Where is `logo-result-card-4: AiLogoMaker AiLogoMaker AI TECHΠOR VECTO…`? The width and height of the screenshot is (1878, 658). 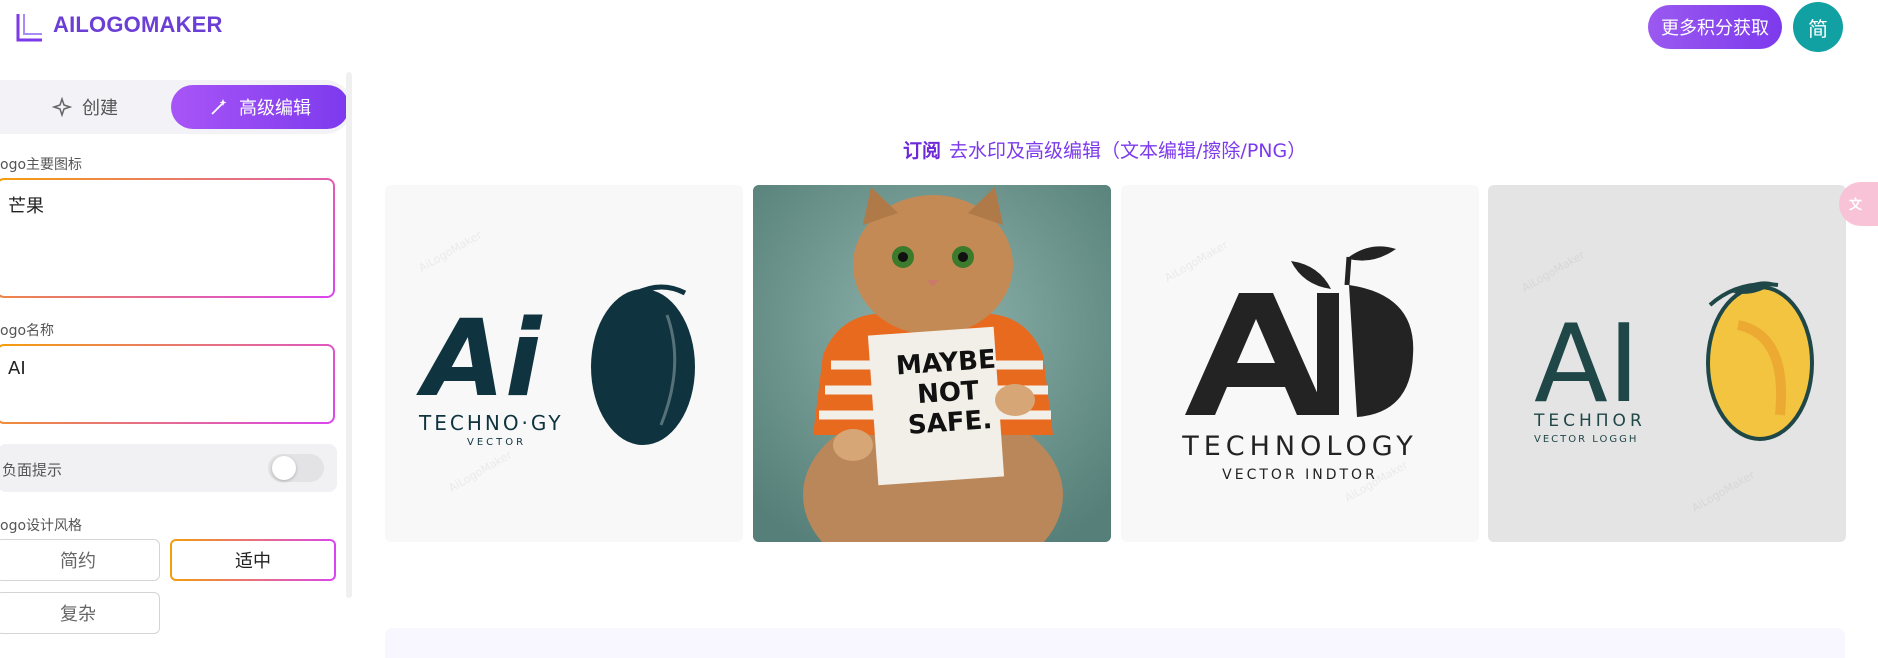 logo-result-card-4: AiLogoMaker AiLogoMaker AI TECHΠOR VECTO… is located at coordinates (1667, 363).